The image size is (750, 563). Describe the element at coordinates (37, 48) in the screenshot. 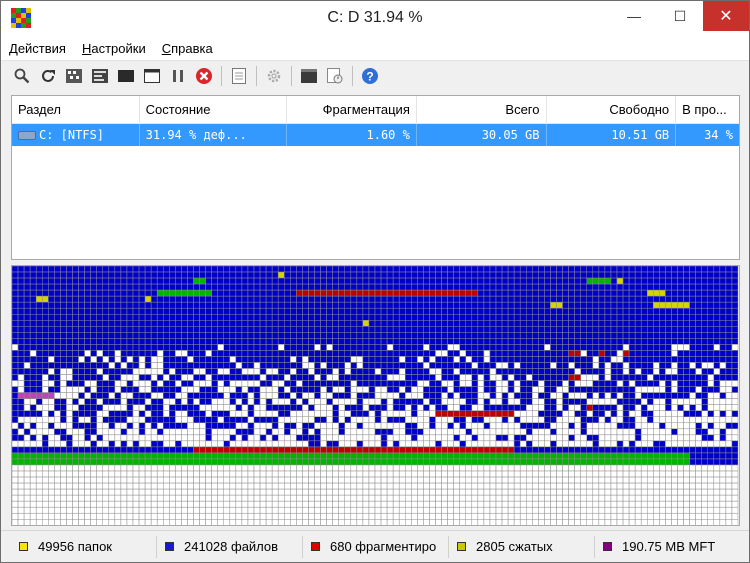

I see `menu-actions: Действия` at that location.